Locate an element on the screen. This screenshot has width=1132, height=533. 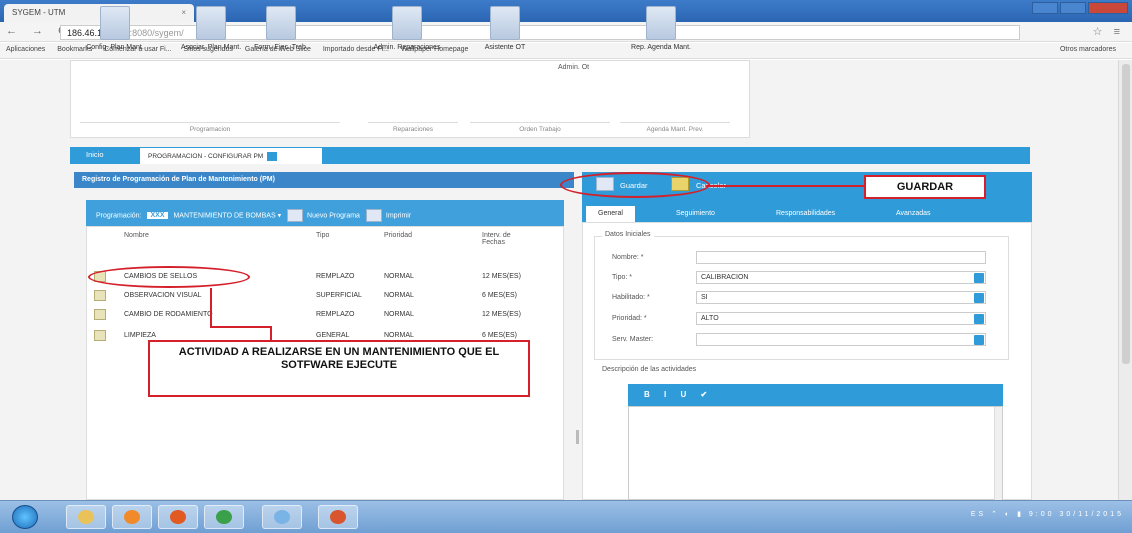
maximize-button is located at coordinates (1073, 8).